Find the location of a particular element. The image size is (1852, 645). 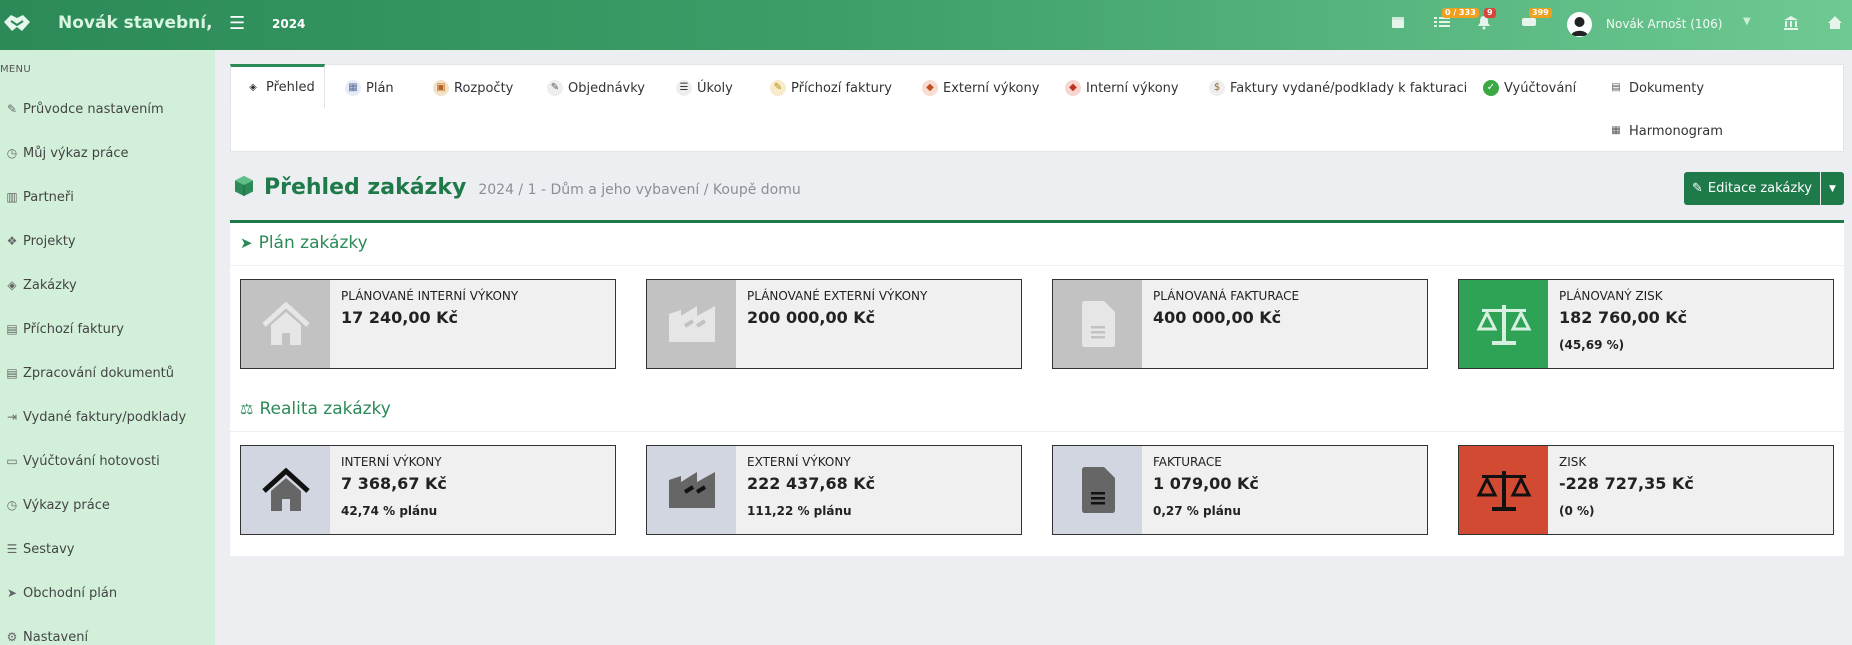

avatar is located at coordinates (1579, 24).